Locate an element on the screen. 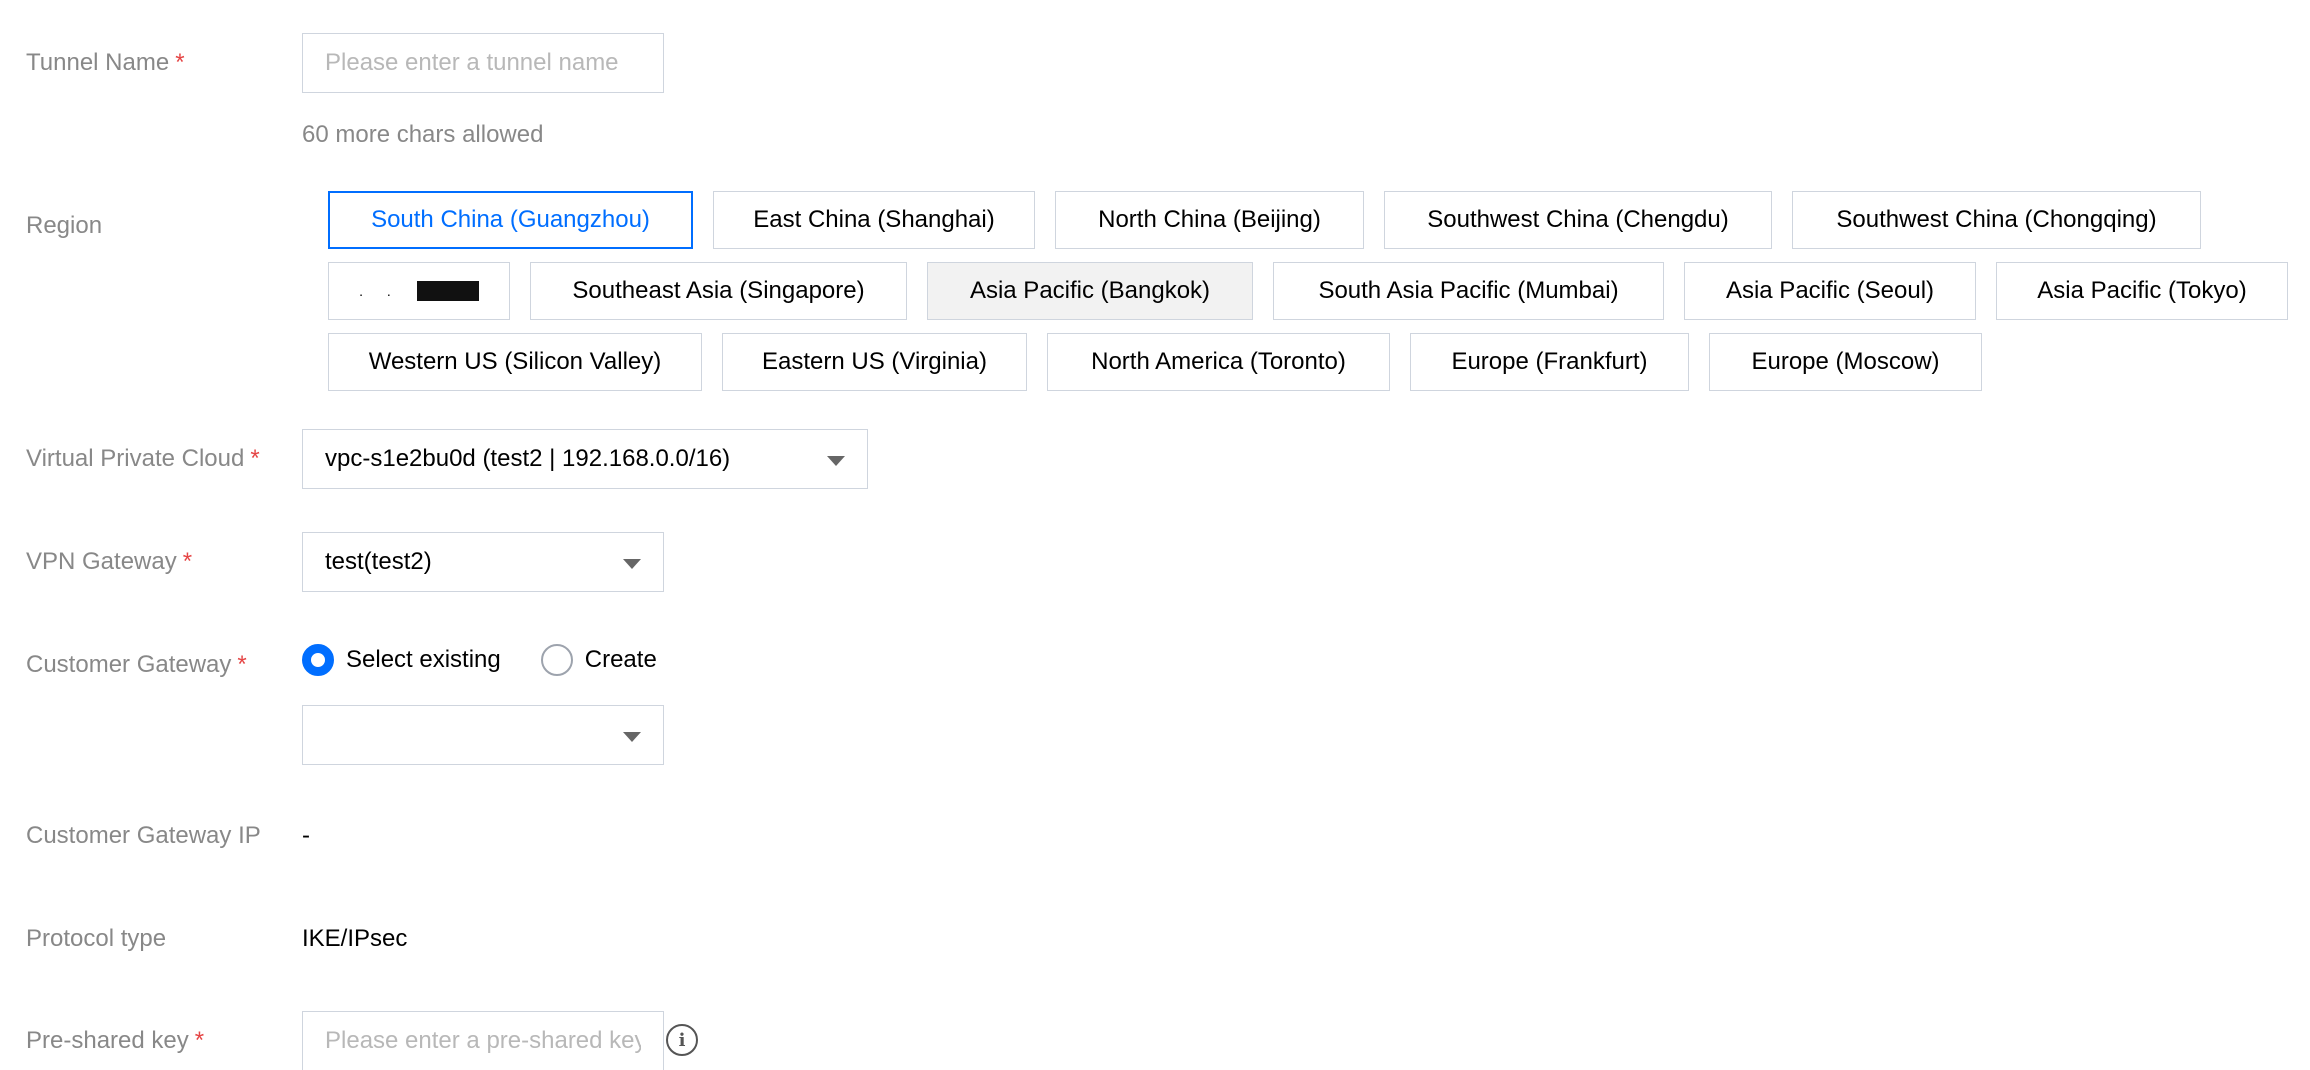  pre-shared-key-label-text: Pre-shared key is located at coordinates (107, 1040).